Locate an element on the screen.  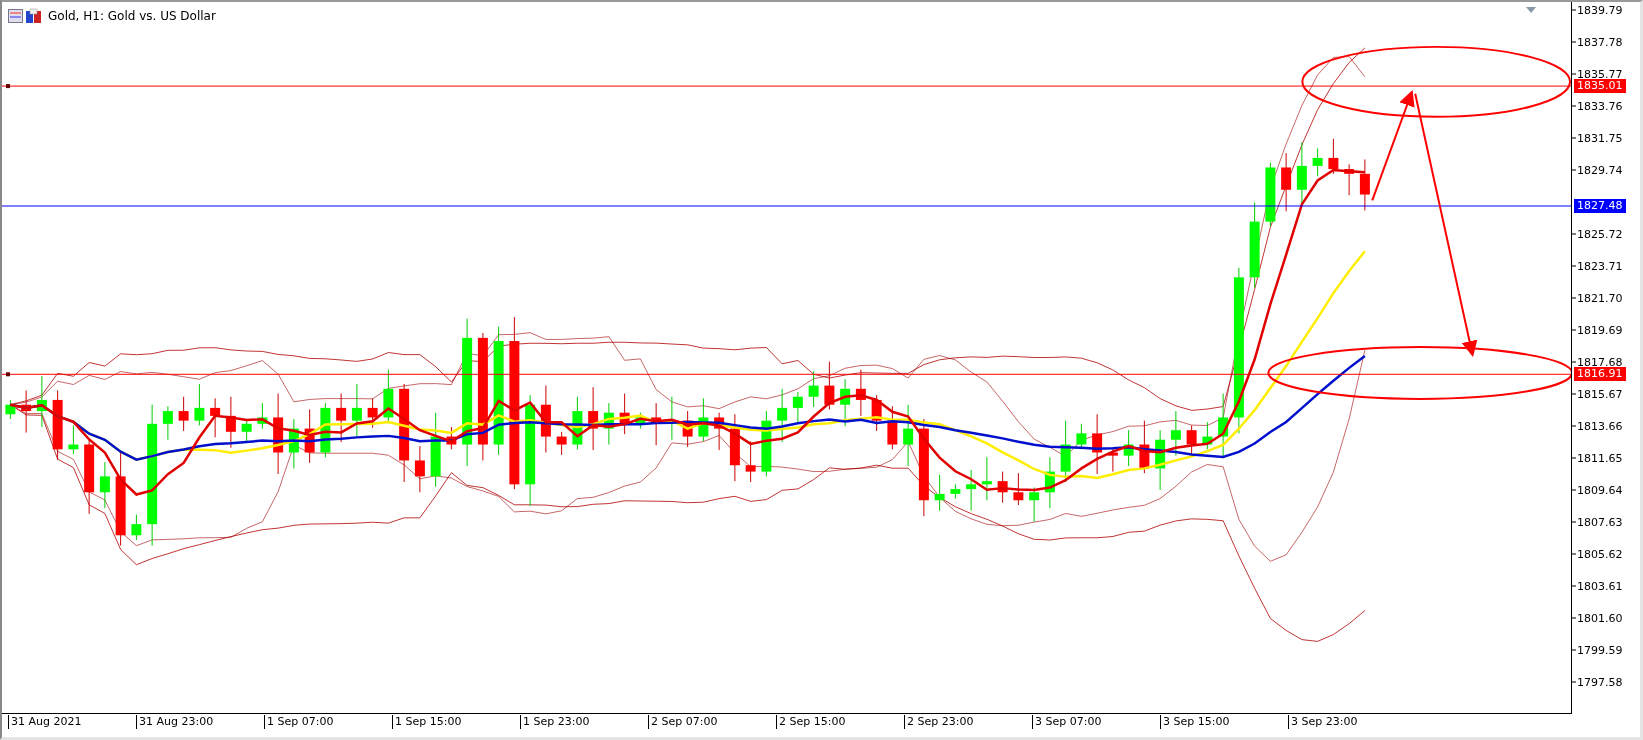
price-axis-label: 1801.60 is located at coordinates (1597, 618).